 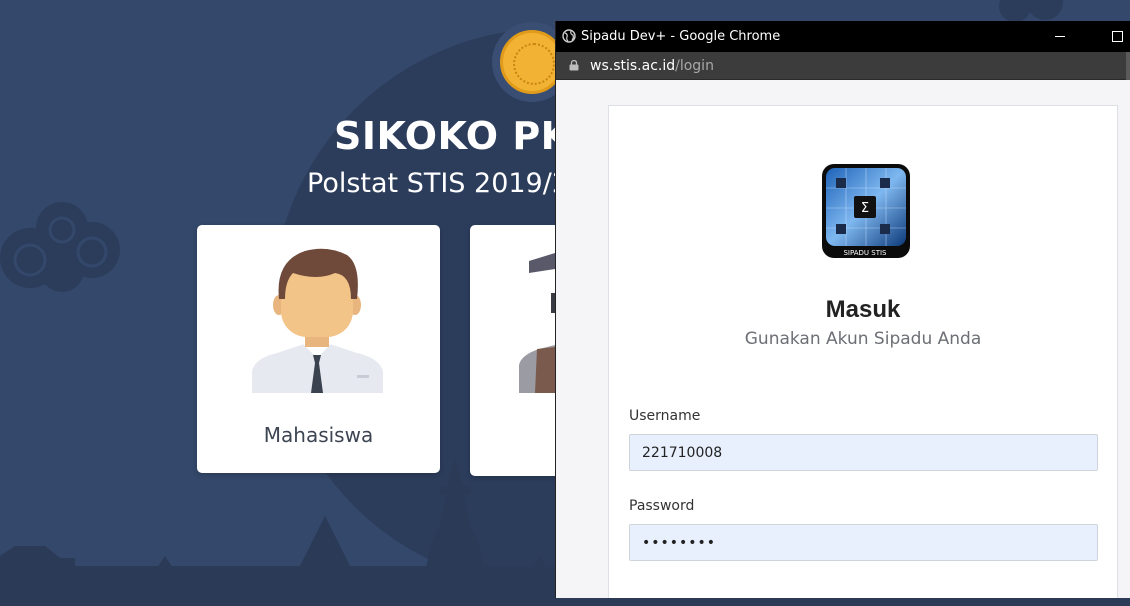 What do you see at coordinates (317, 320) in the screenshot?
I see `student-avatar-icon` at bounding box center [317, 320].